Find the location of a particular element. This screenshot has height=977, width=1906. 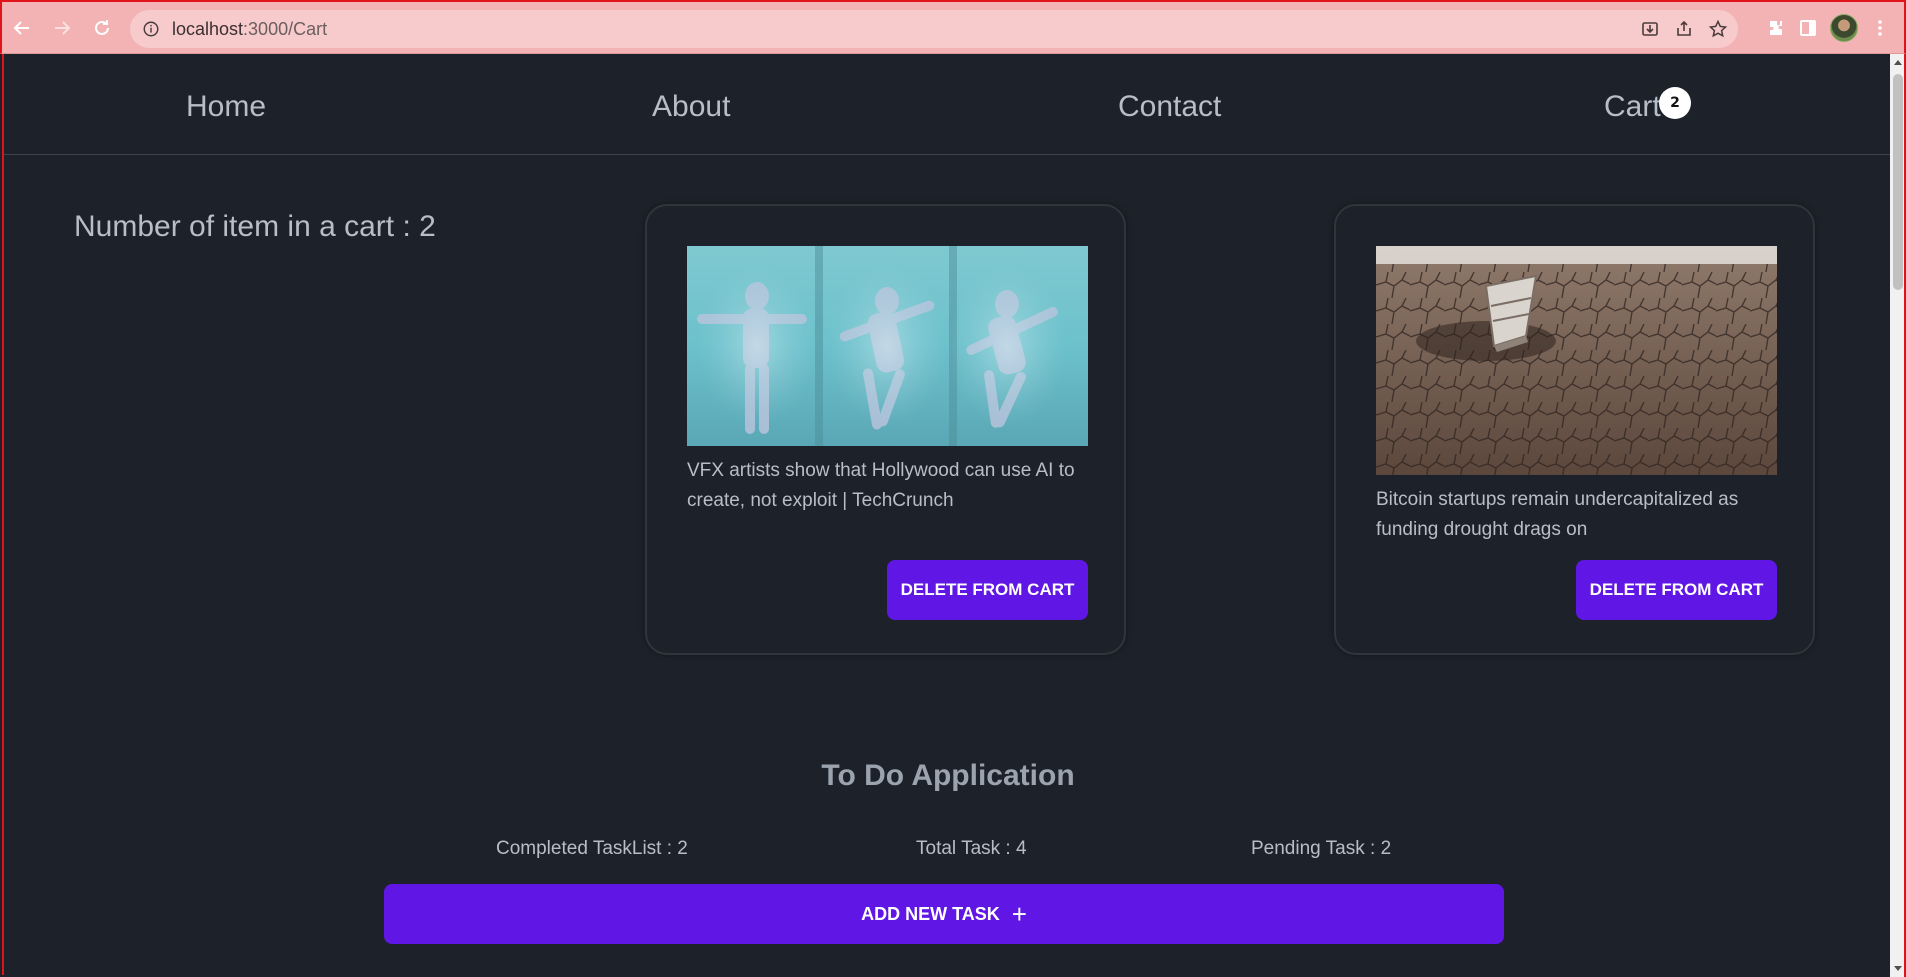

article-image-vfx is located at coordinates (887, 346).